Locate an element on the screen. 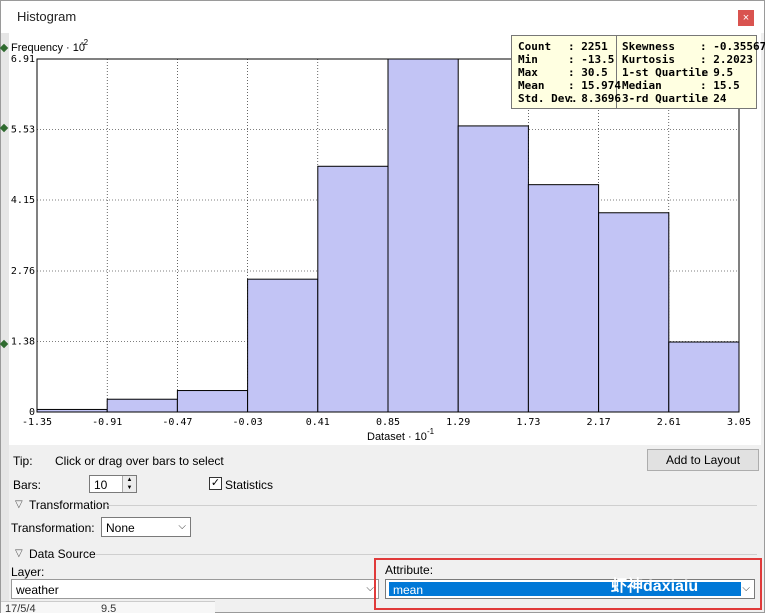 This screenshot has width=765, height=613. x-tick-label: 0.85 is located at coordinates (388, 422).